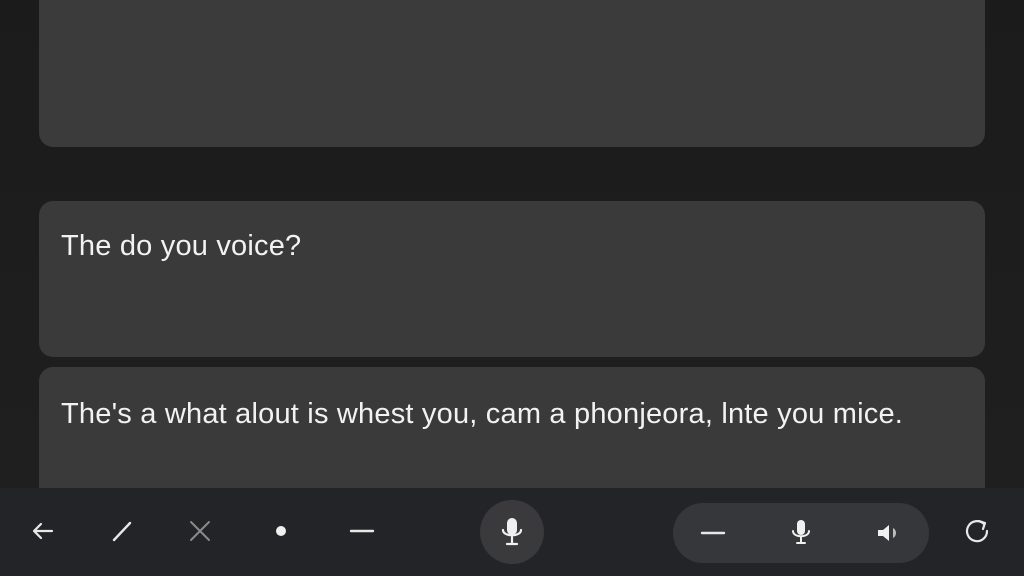 The width and height of the screenshot is (1024, 576). I want to click on pen-button, so click(122, 531).